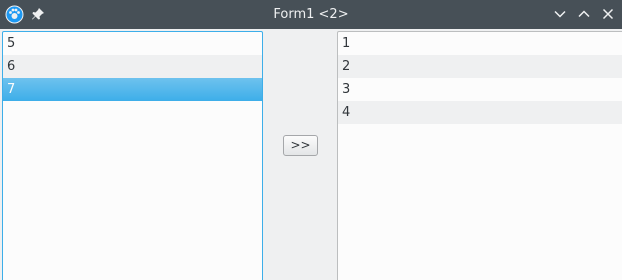  What do you see at coordinates (38, 14) in the screenshot?
I see `pin-icon` at bounding box center [38, 14].